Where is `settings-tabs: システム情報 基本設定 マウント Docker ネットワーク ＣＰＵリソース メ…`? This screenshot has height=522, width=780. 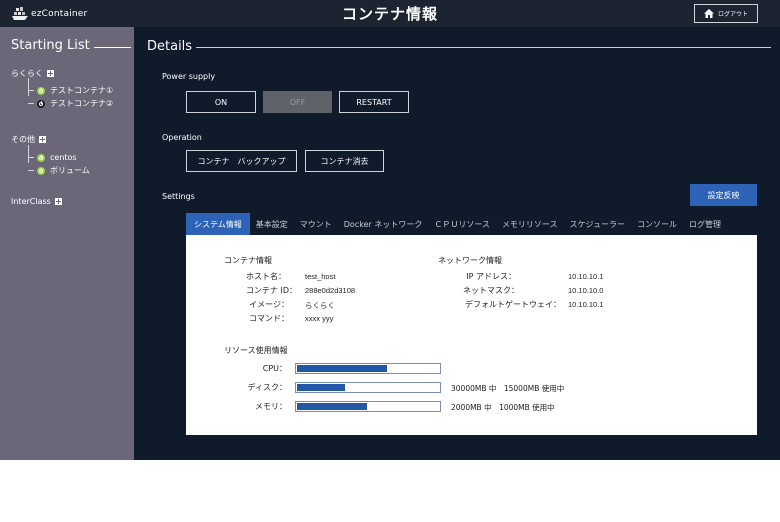 settings-tabs: システム情報 基本設定 マウント Docker ネットワーク ＣＰＵリソース メ… is located at coordinates (456, 224).